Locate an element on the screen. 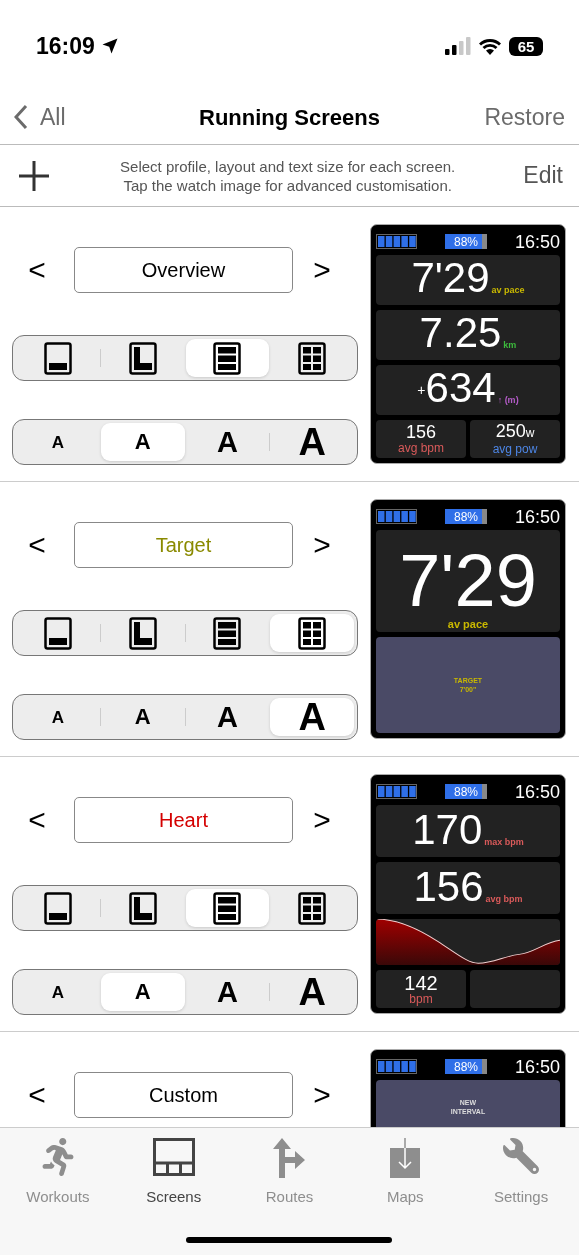  location-arrow-icon is located at coordinates (109, 46).